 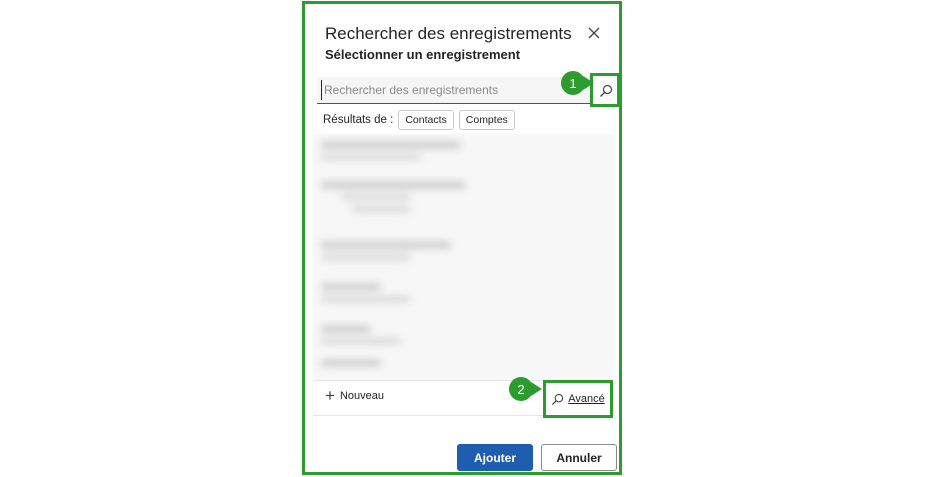 What do you see at coordinates (443, 90) in the screenshot?
I see `search-input` at bounding box center [443, 90].